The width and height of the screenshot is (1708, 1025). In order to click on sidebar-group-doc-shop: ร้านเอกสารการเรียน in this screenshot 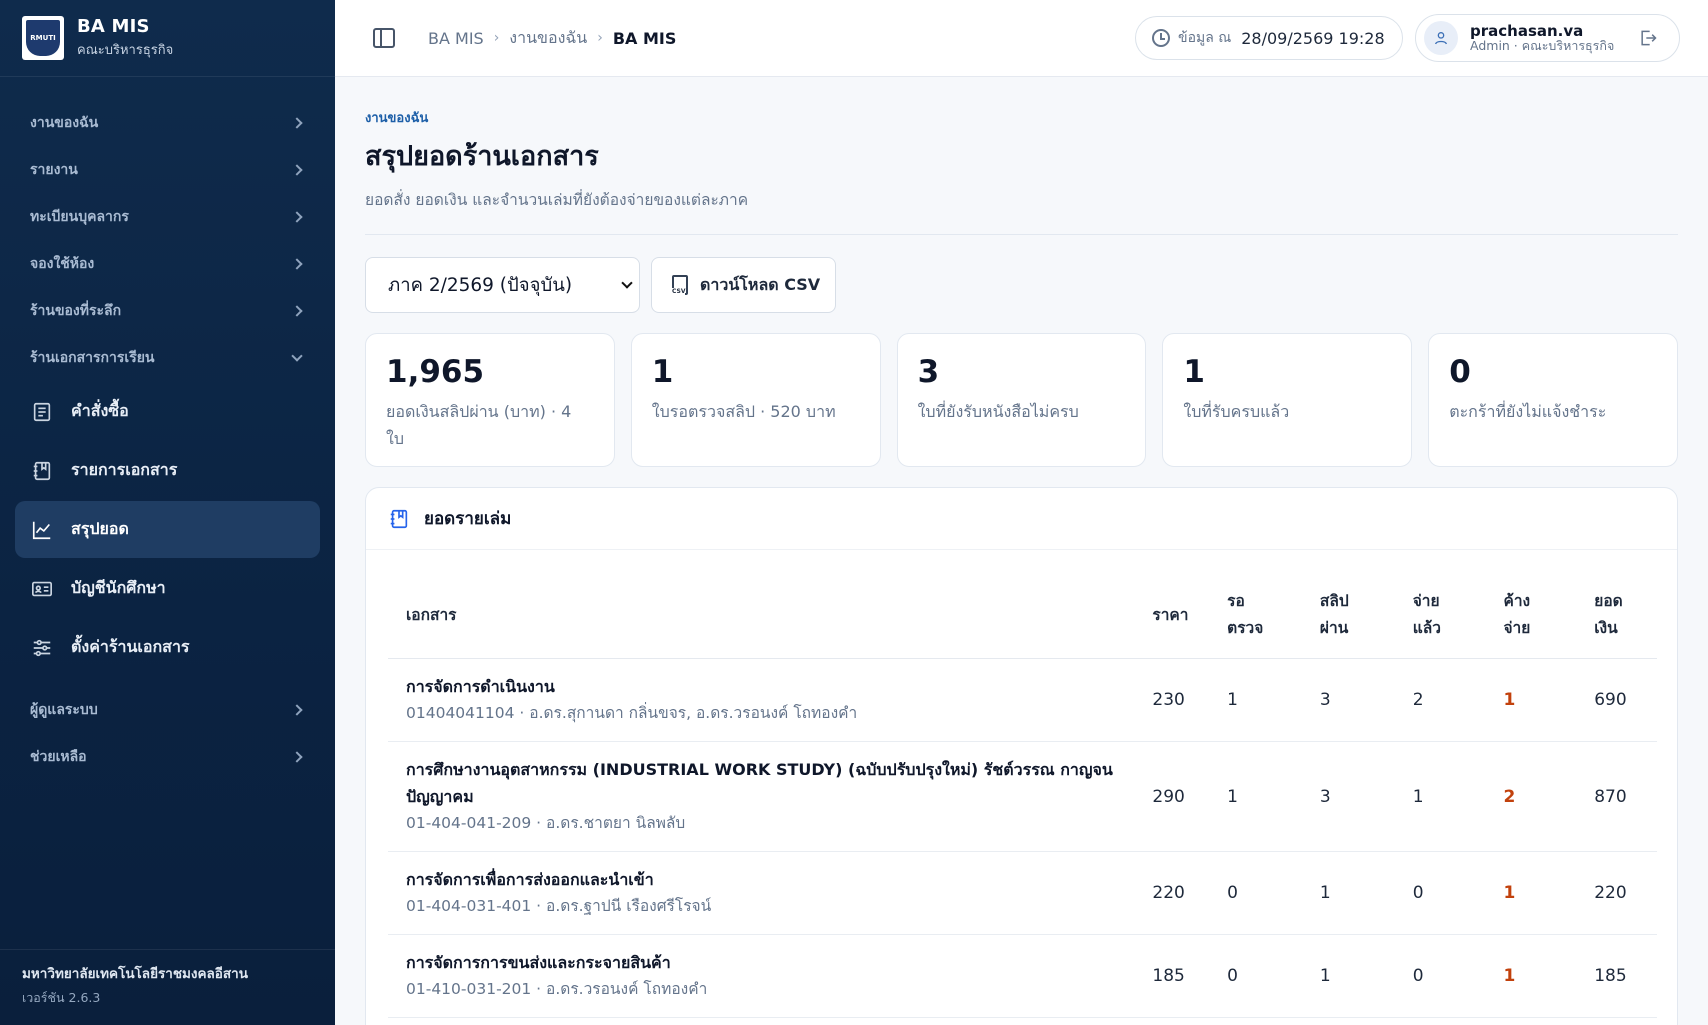, I will do `click(167, 357)`.